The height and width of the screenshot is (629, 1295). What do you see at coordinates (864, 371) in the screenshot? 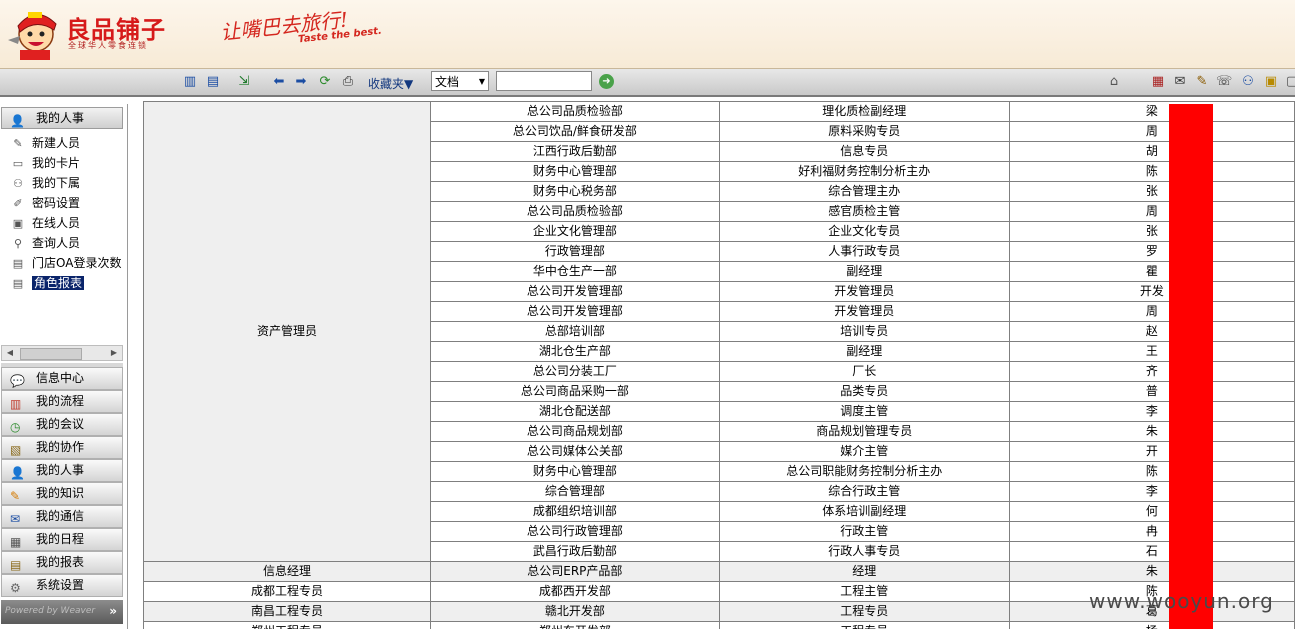
I see `table-cell: 厂长` at bounding box center [864, 371].